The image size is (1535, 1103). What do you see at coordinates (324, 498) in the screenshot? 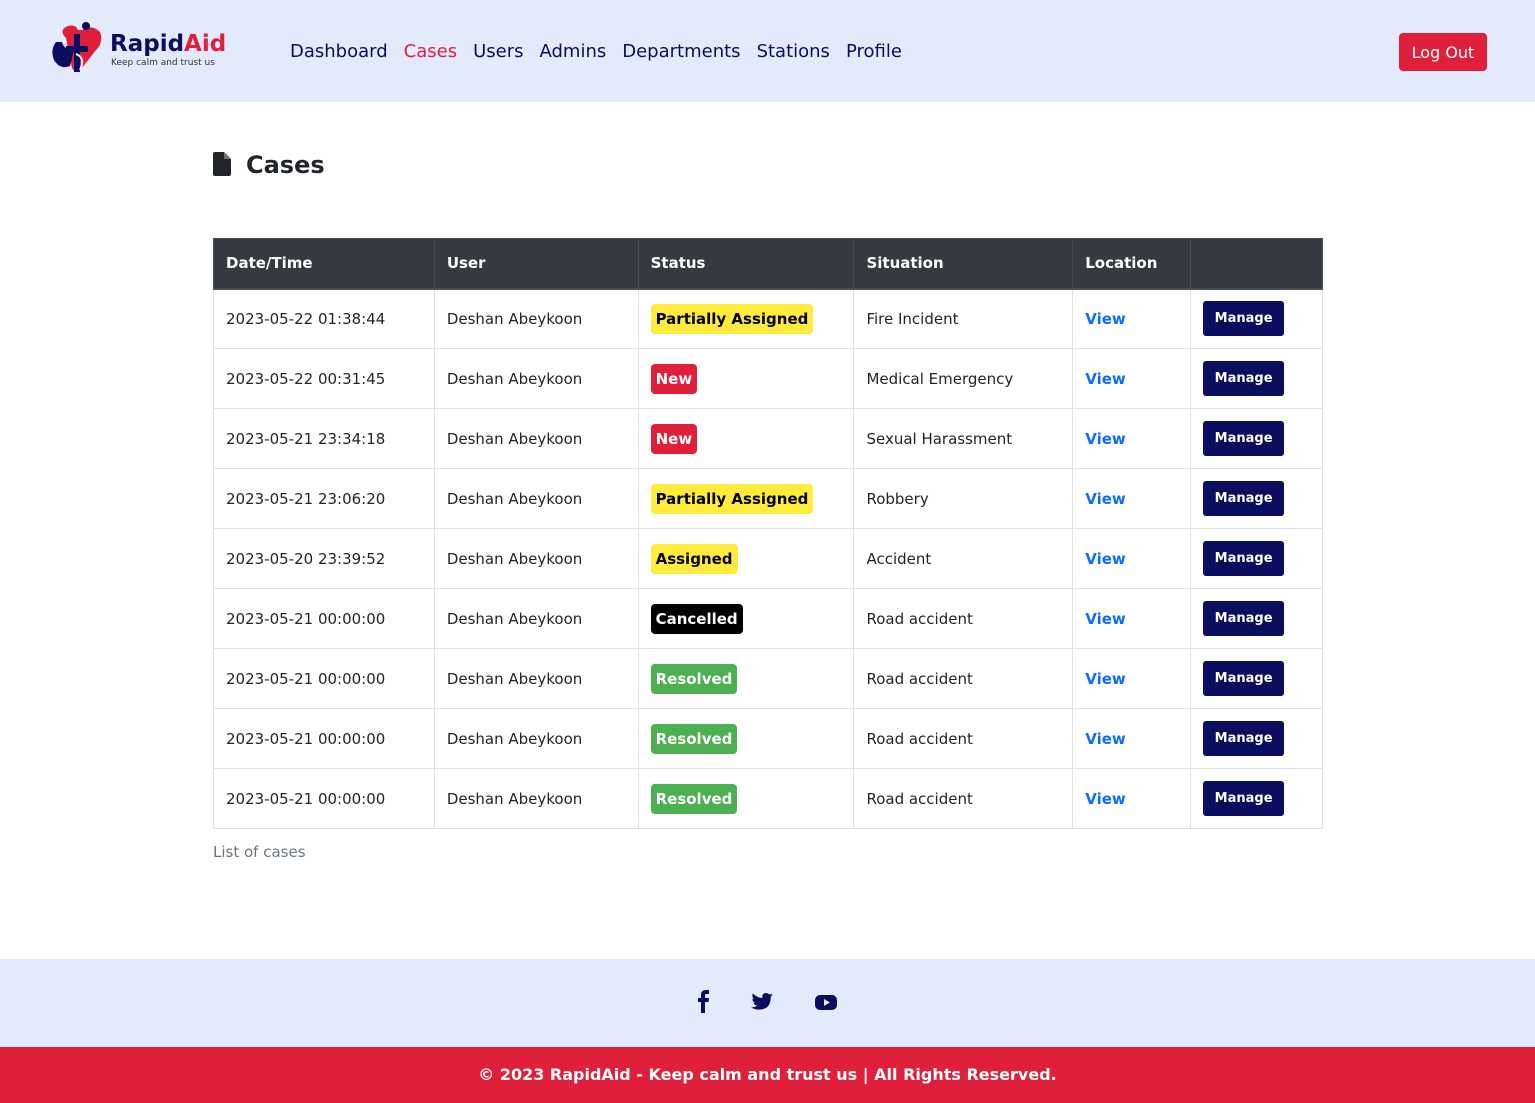
I see `cell-datetime: 2023-05-21 23:06:20` at bounding box center [324, 498].